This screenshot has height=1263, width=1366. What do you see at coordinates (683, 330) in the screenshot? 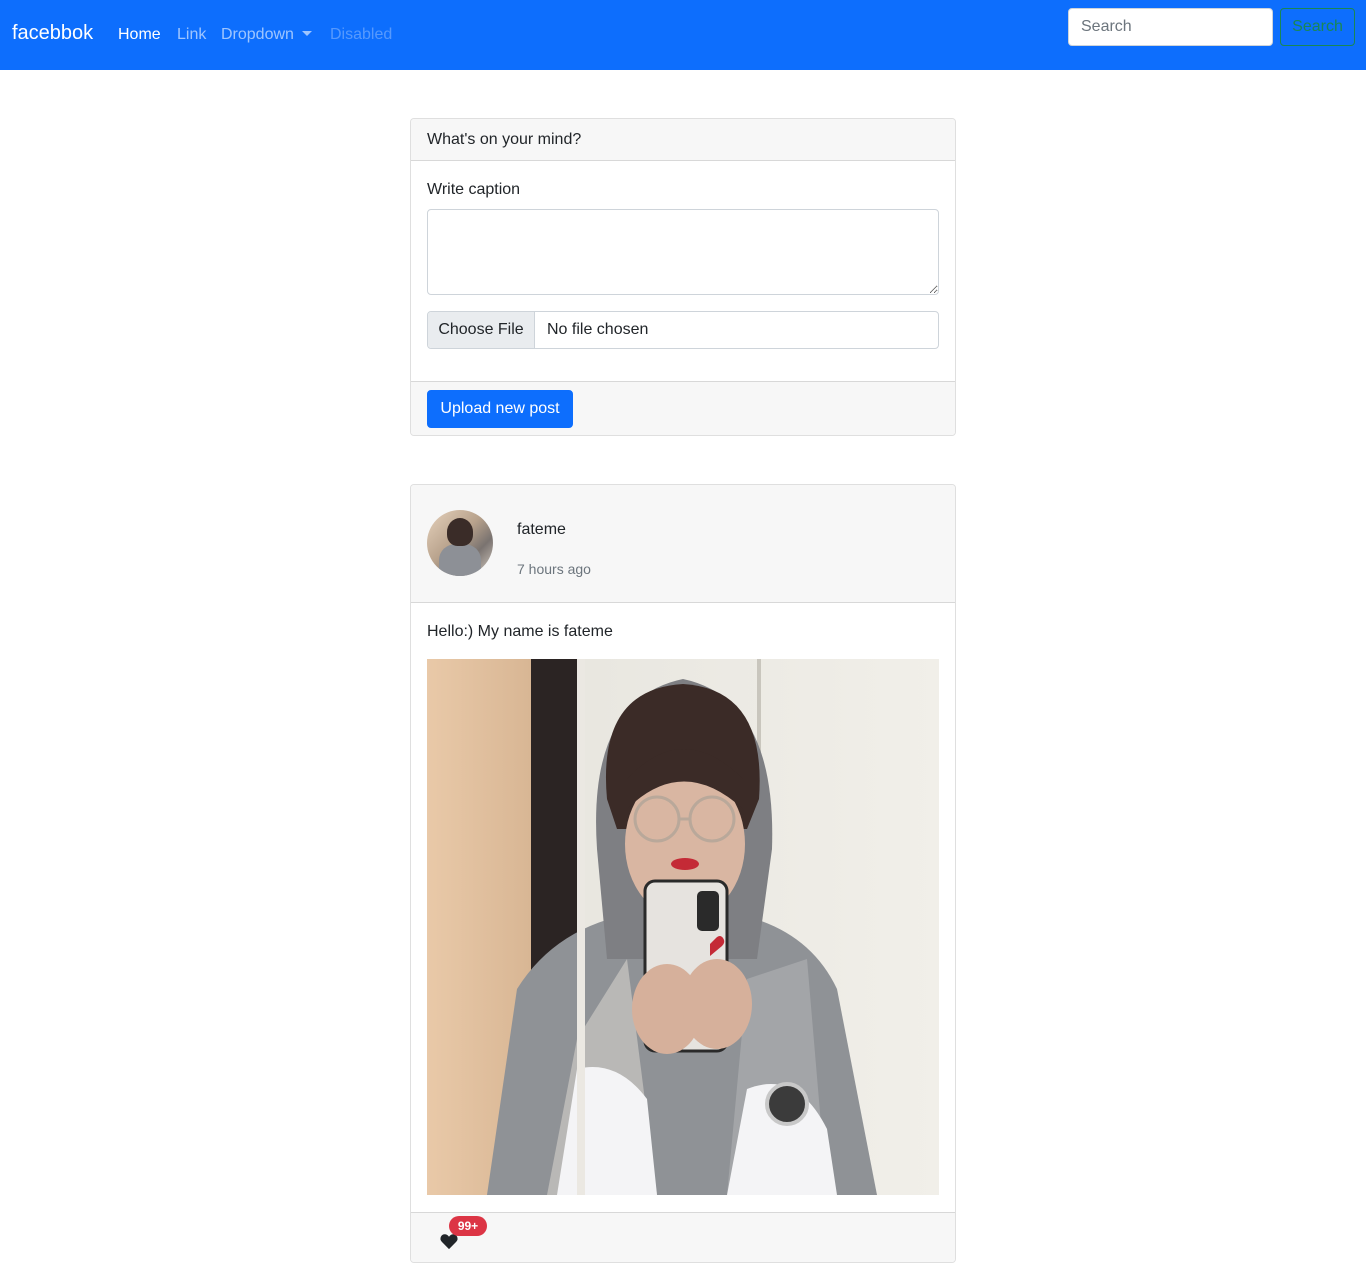
I see `file-input: Choose File No file chosen` at bounding box center [683, 330].